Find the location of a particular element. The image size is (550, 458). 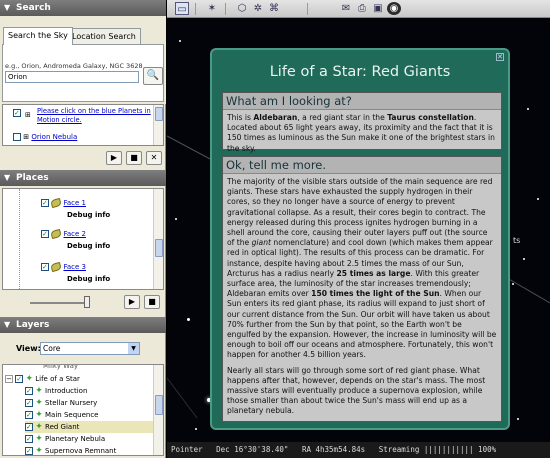

search-button: 🔍 is located at coordinates (153, 76).